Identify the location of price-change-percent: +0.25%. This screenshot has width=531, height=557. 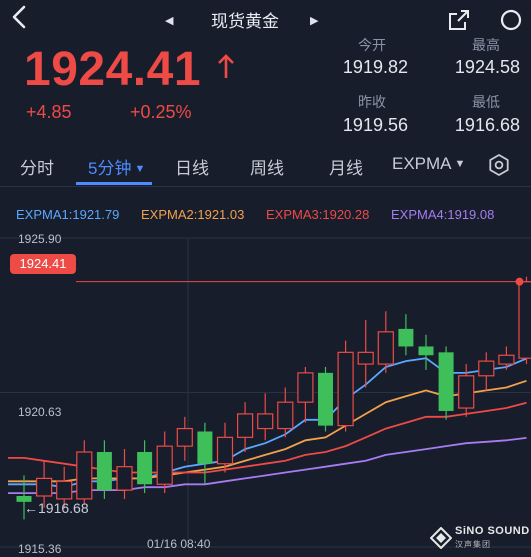
(161, 112).